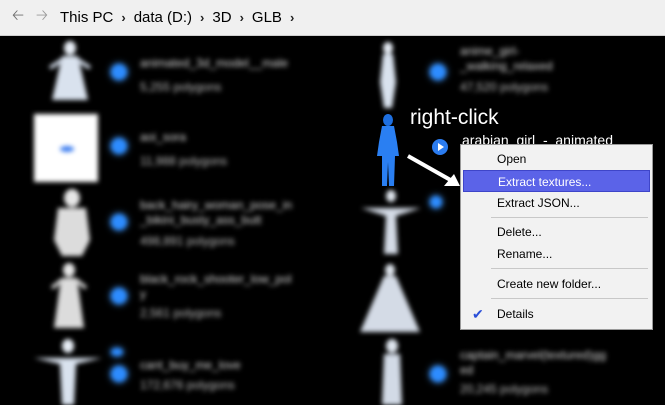 The image size is (665, 405). What do you see at coordinates (533, 363) in the screenshot?
I see `file-name: captain_marvel(textured)gg ed` at bounding box center [533, 363].